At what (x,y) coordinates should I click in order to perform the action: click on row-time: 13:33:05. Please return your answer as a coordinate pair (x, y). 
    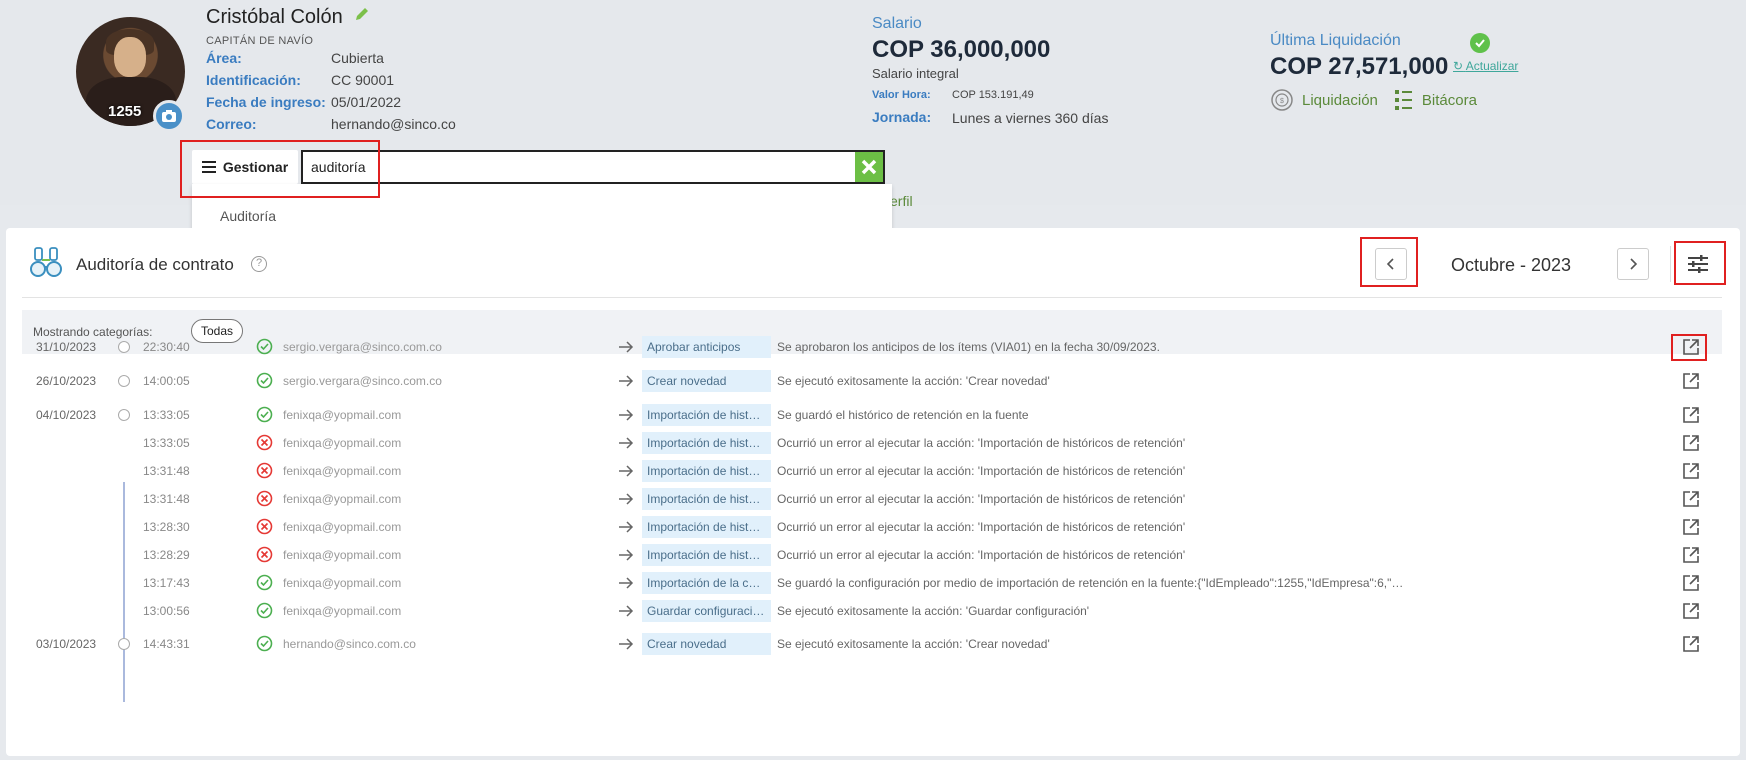
    Looking at the image, I should click on (166, 443).